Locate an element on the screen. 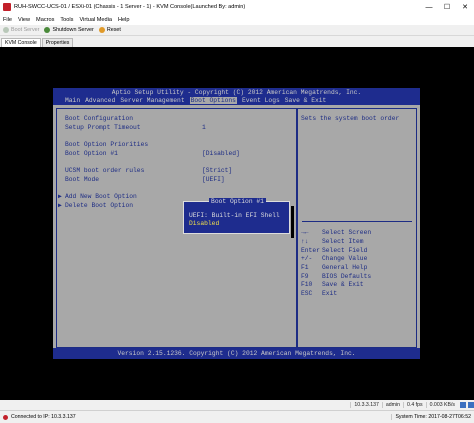 The width and height of the screenshot is (474, 423). power-off-icon is located at coordinates (47, 30).